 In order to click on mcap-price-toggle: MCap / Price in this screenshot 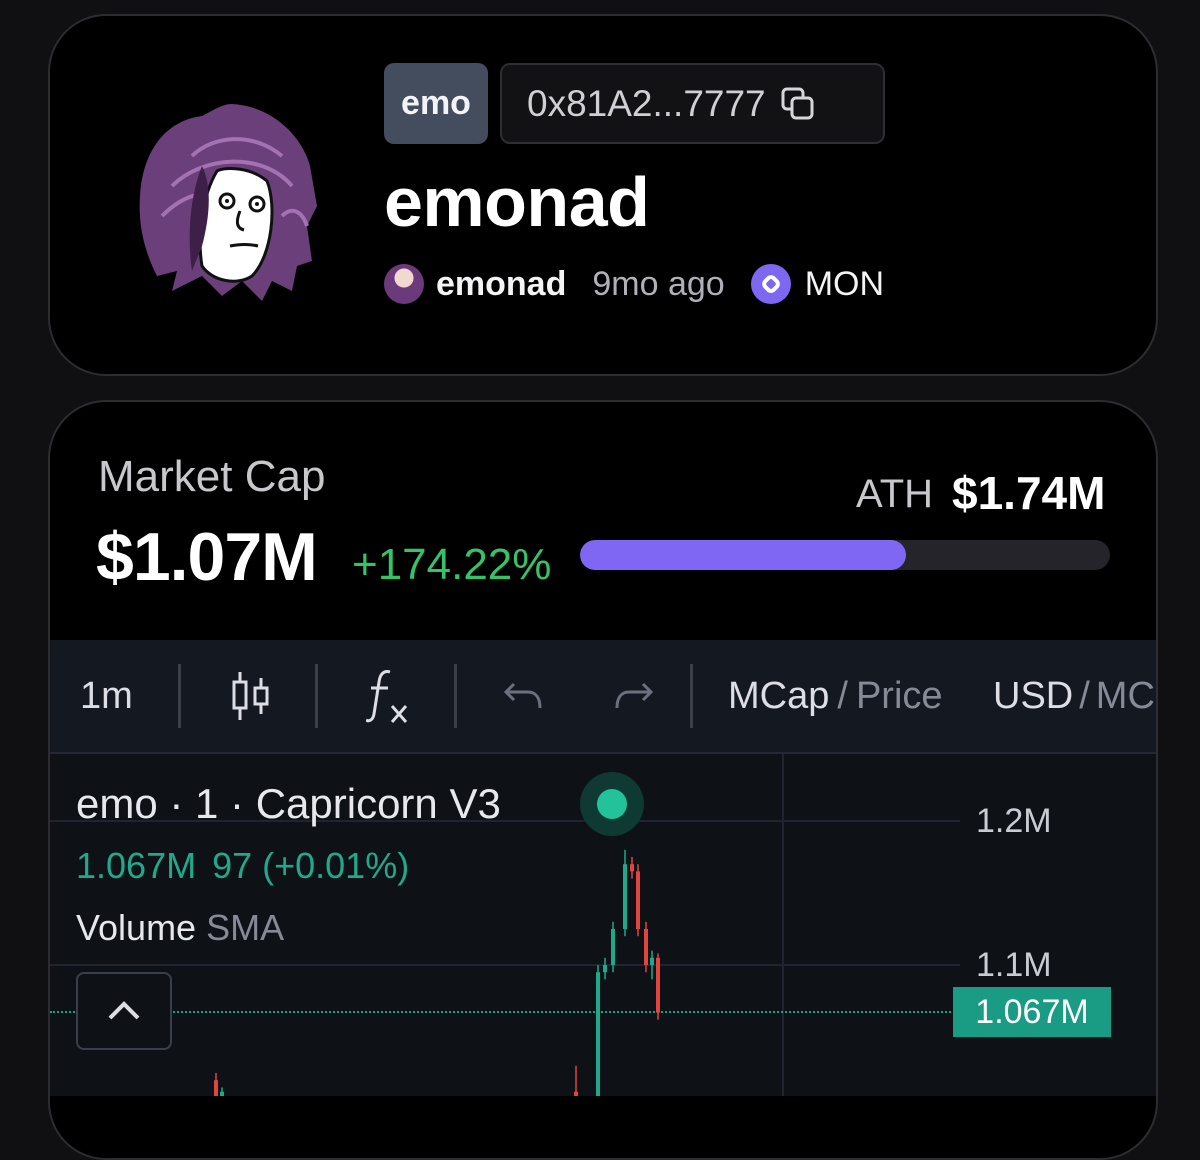, I will do `click(835, 696)`.